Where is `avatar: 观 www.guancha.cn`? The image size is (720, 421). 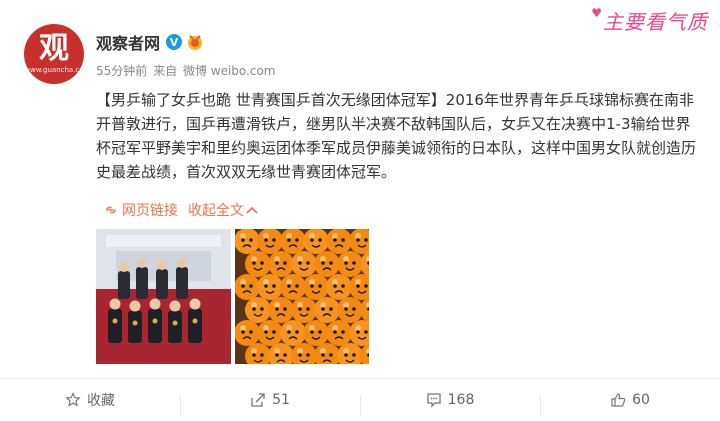 avatar: 观 www.guancha.cn is located at coordinates (54, 54).